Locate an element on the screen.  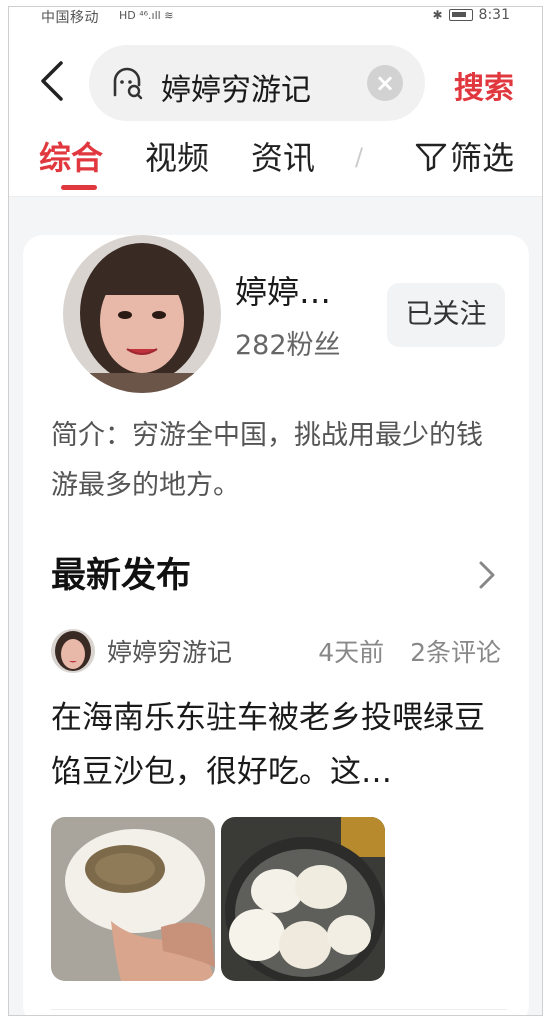
avatar is located at coordinates (142, 314).